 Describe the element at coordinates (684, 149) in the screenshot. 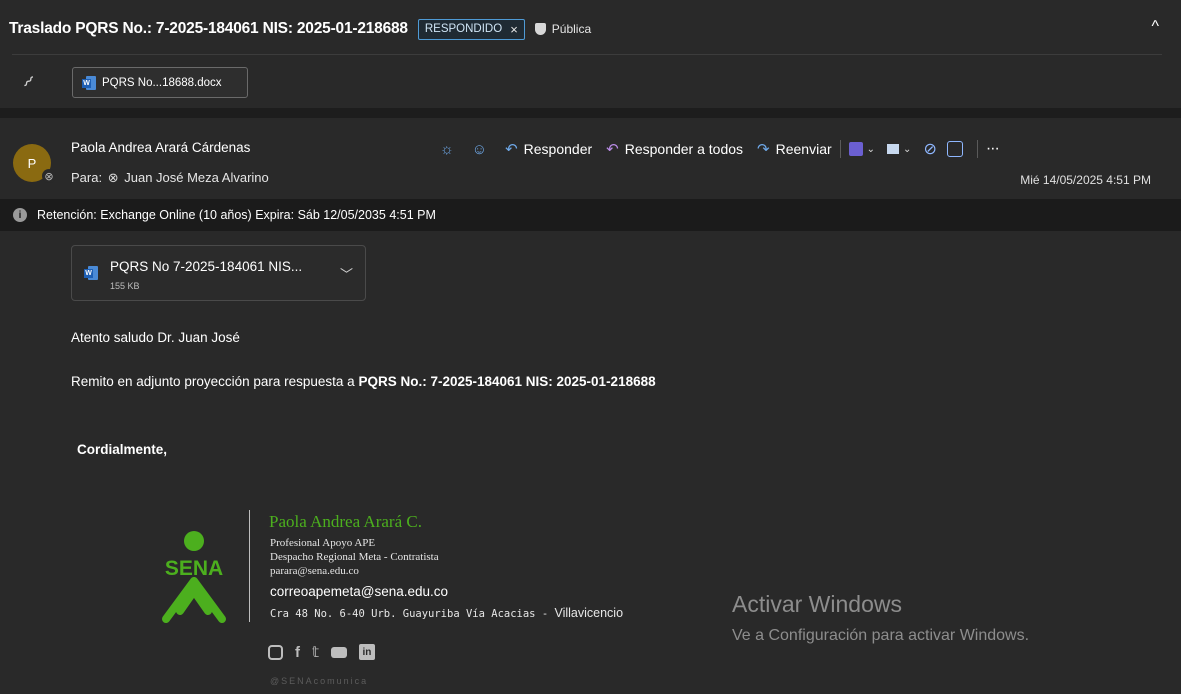

I see `reply-all-button: Responder a todos` at that location.